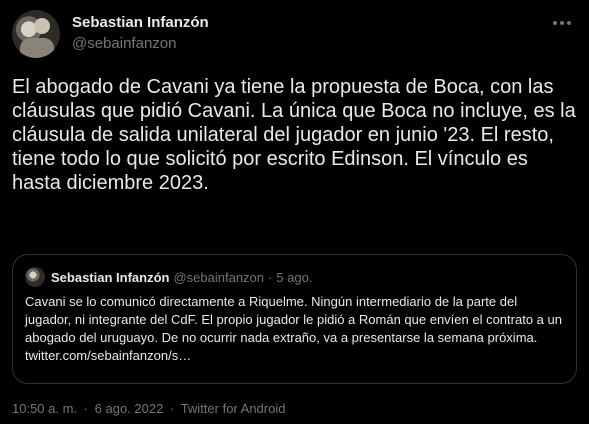  I want to click on quoted-author-name: Sebastian Infanzón, so click(110, 277).